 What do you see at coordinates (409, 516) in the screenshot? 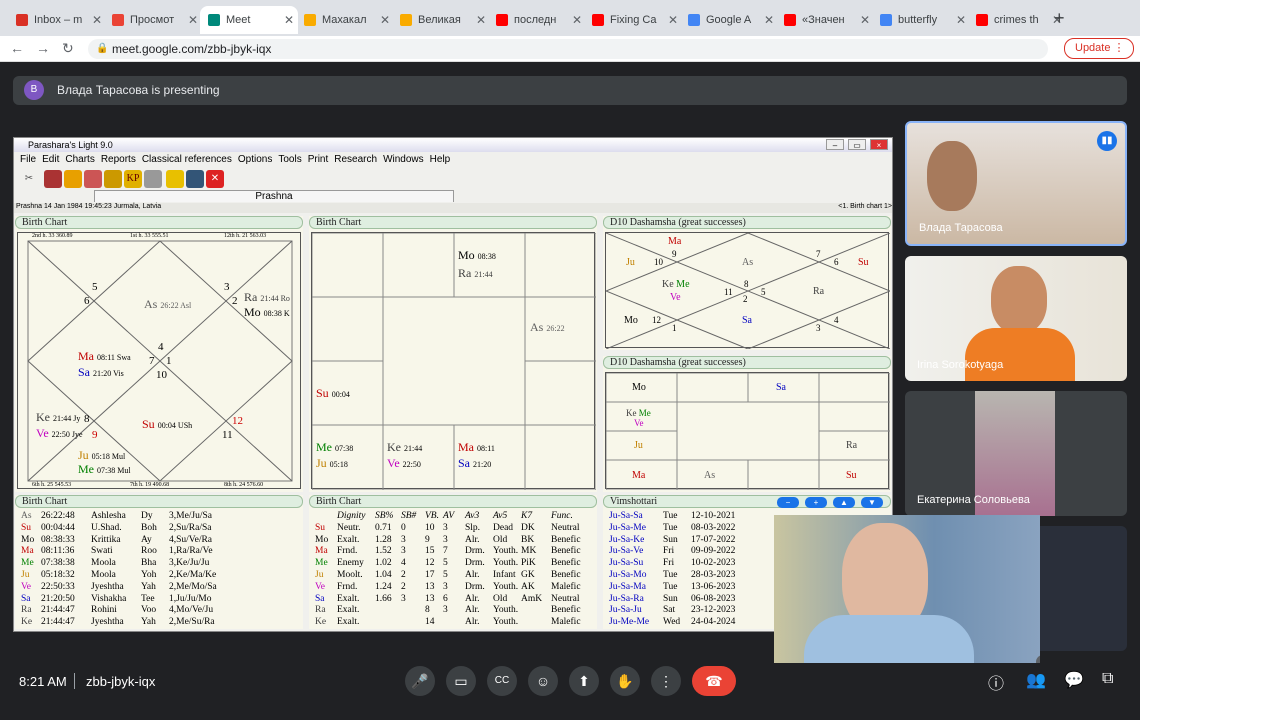
I see `table-cell: SB#` at bounding box center [409, 516].